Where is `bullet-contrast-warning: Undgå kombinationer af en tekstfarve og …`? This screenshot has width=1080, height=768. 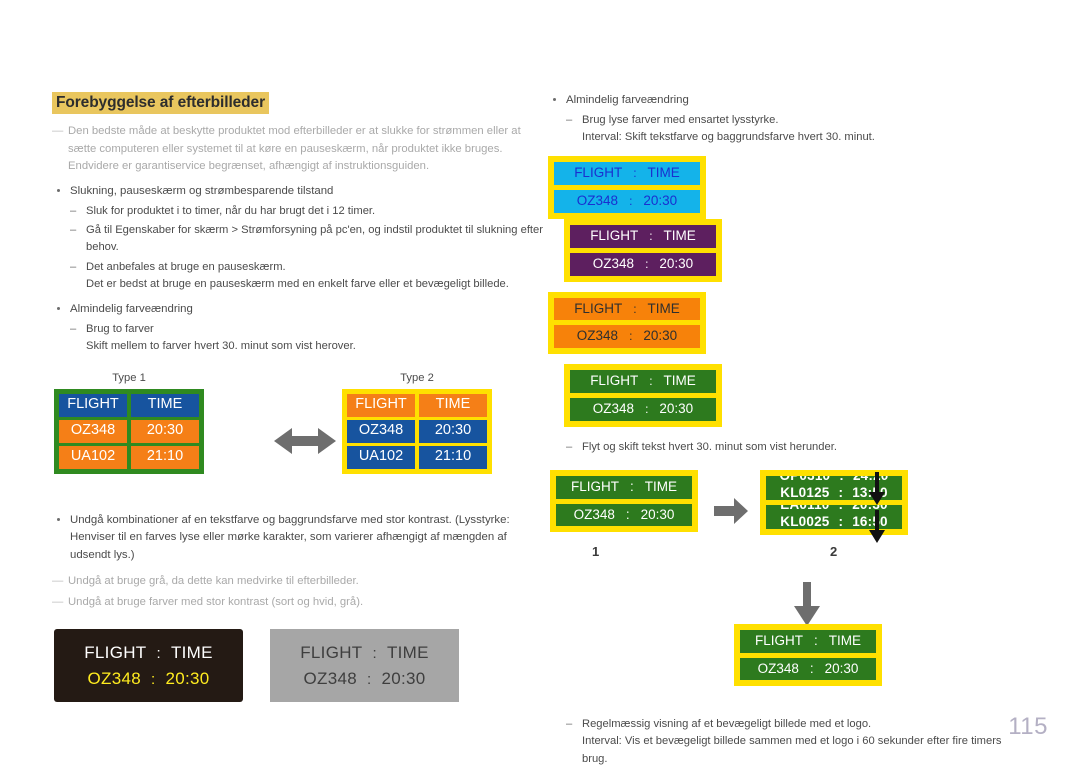 bullet-contrast-warning: Undgå kombinationer af en tekstfarve og … is located at coordinates (298, 538).